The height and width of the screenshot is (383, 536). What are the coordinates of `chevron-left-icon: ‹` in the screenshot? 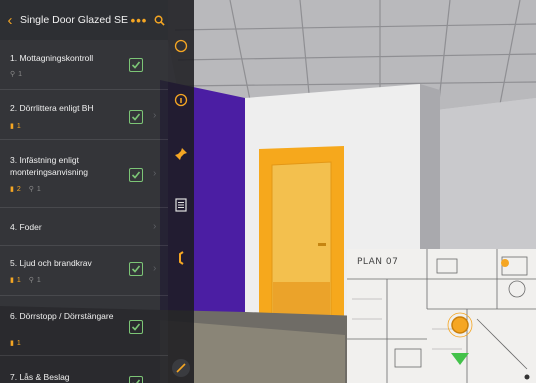 It's located at (10, 20).